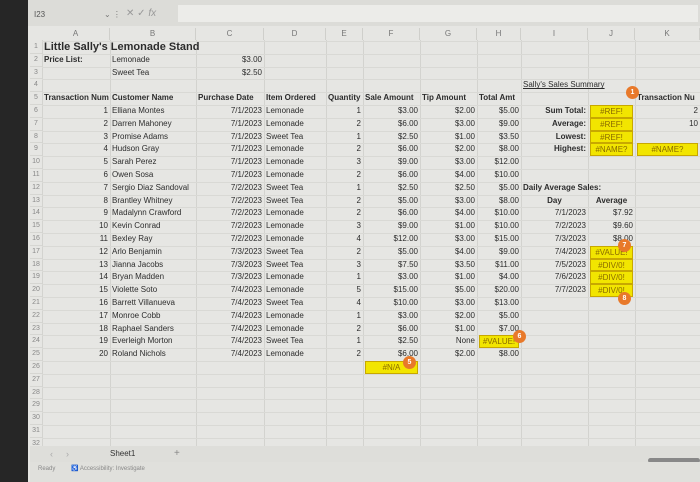 This screenshot has height=482, width=700. What do you see at coordinates (667, 150) in the screenshot?
I see `summary-transaction-value: #NAME?` at bounding box center [667, 150].